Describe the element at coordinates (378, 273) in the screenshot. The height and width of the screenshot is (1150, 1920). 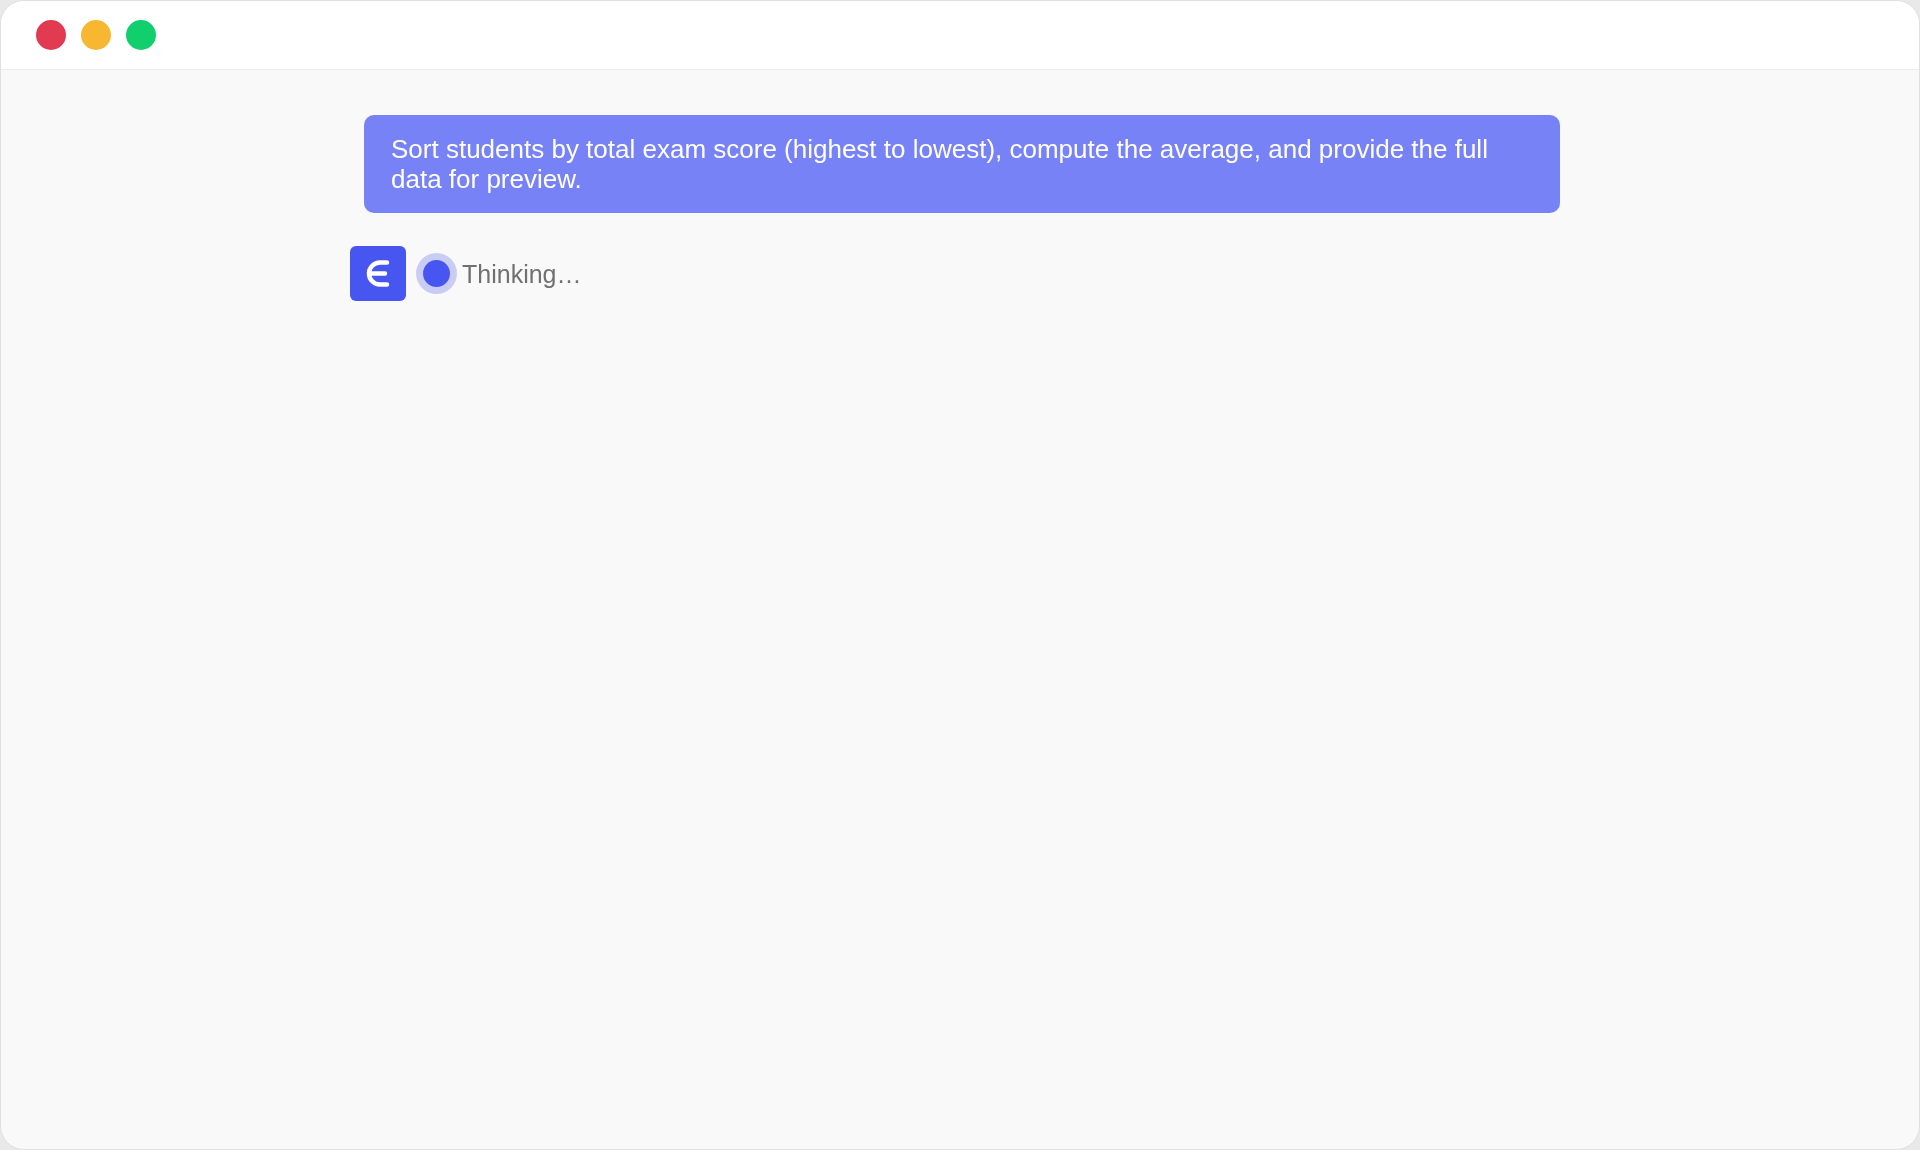
I see `logo-icon` at that location.